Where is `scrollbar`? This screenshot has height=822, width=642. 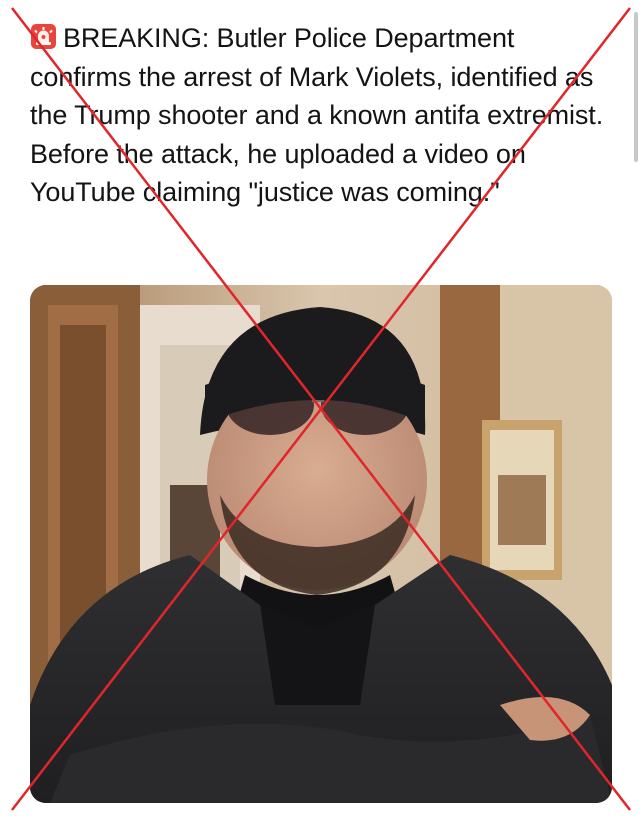 scrollbar is located at coordinates (636, 87).